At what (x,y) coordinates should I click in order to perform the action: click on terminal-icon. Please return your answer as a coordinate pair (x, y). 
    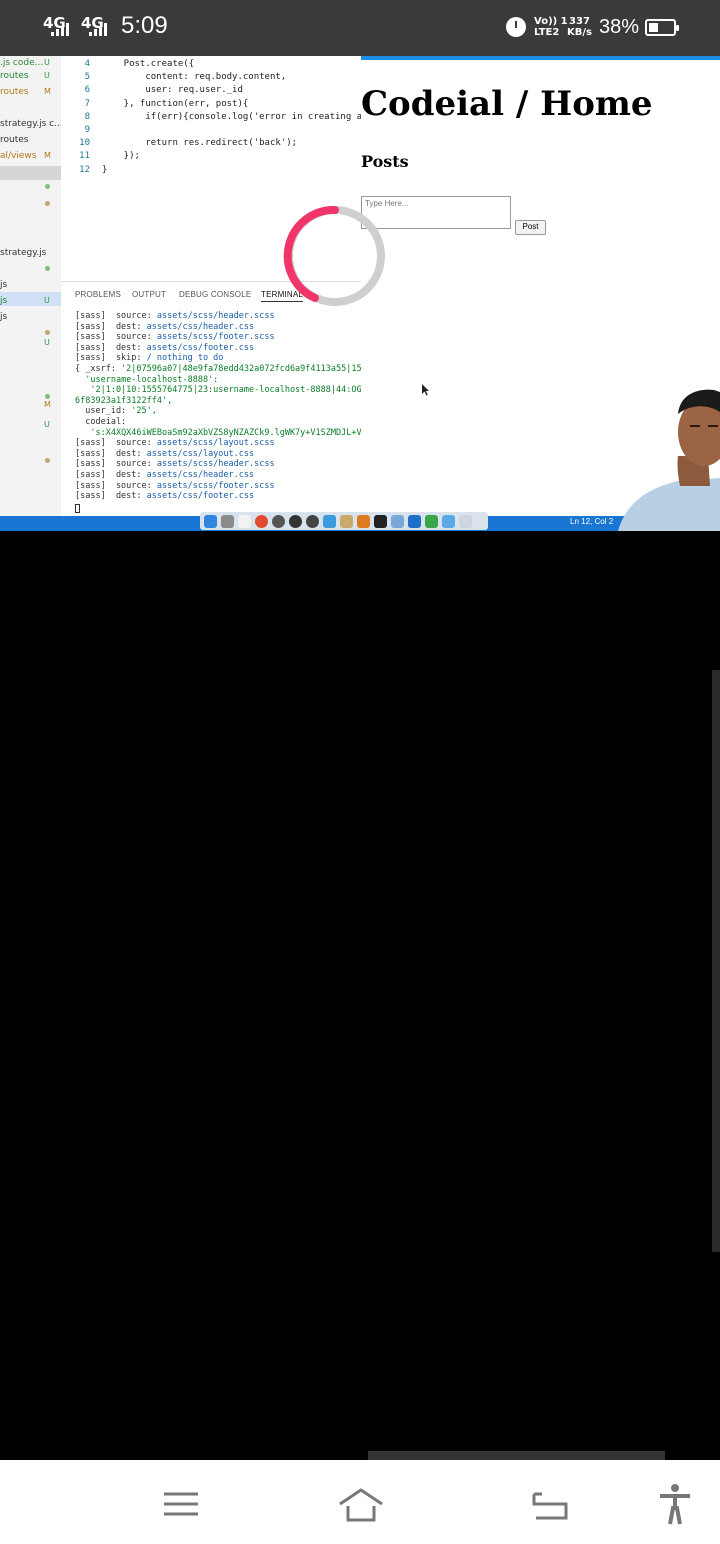
    Looking at the image, I should click on (380, 521).